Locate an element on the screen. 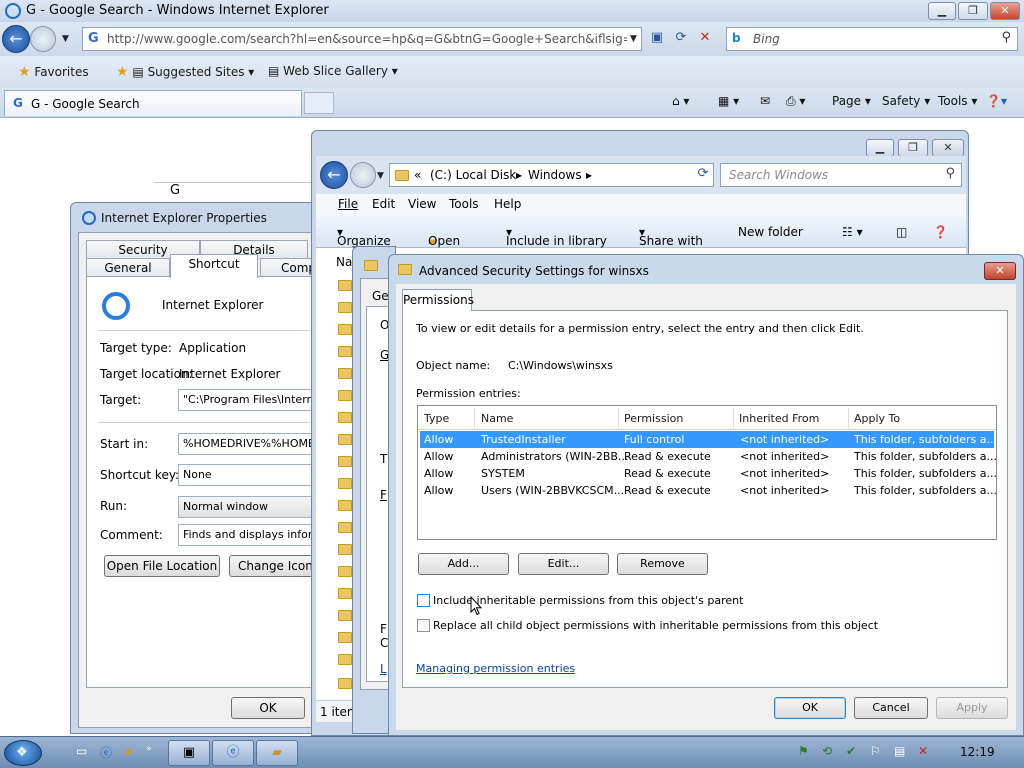 The height and width of the screenshot is (768, 1024). advanced-close-button: ✕ is located at coordinates (1000, 271).